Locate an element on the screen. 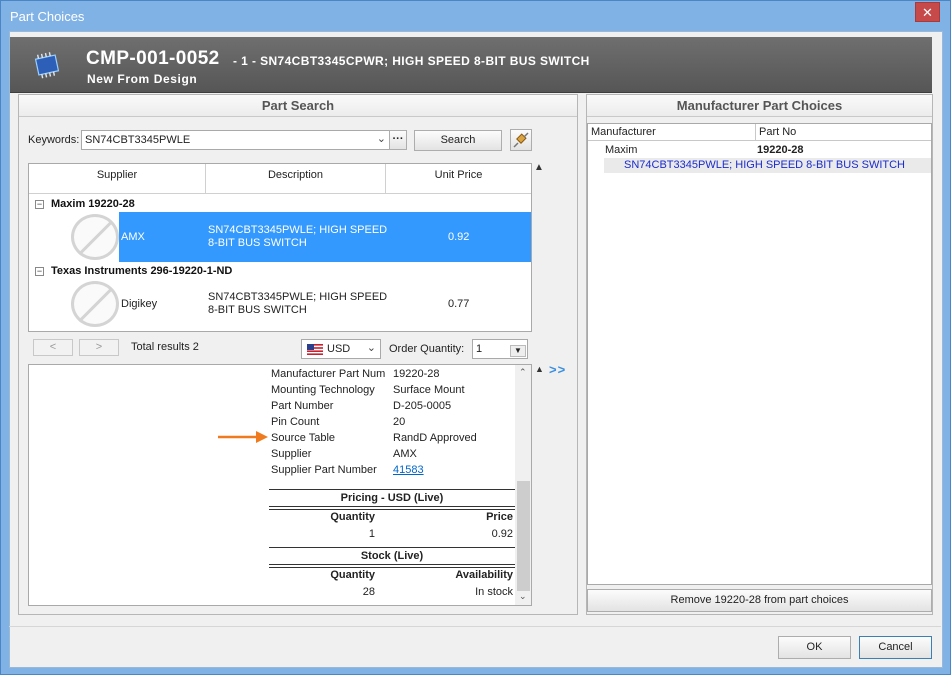 This screenshot has height=675, width=951. keywords-label: Keywords: is located at coordinates (54, 140).